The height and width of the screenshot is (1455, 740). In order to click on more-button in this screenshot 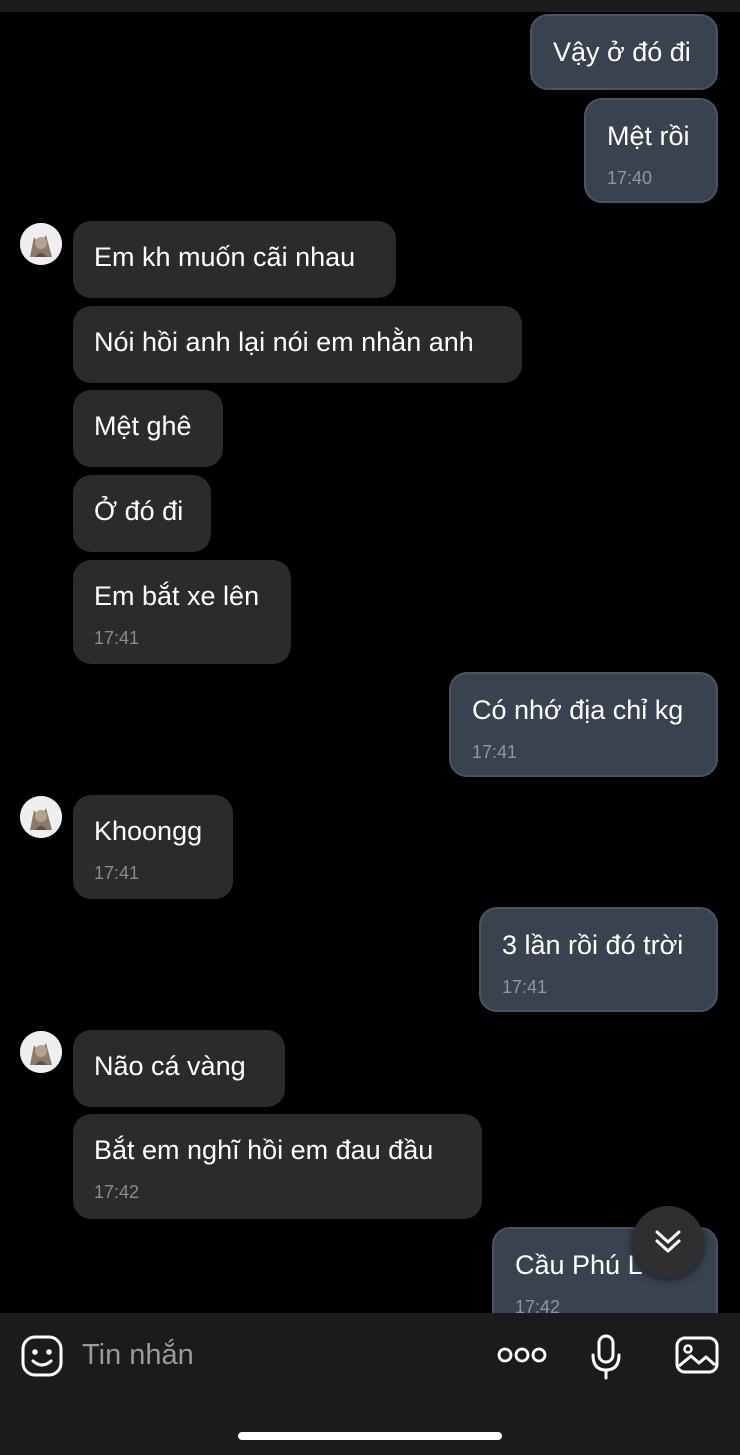, I will do `click(522, 1357)`.